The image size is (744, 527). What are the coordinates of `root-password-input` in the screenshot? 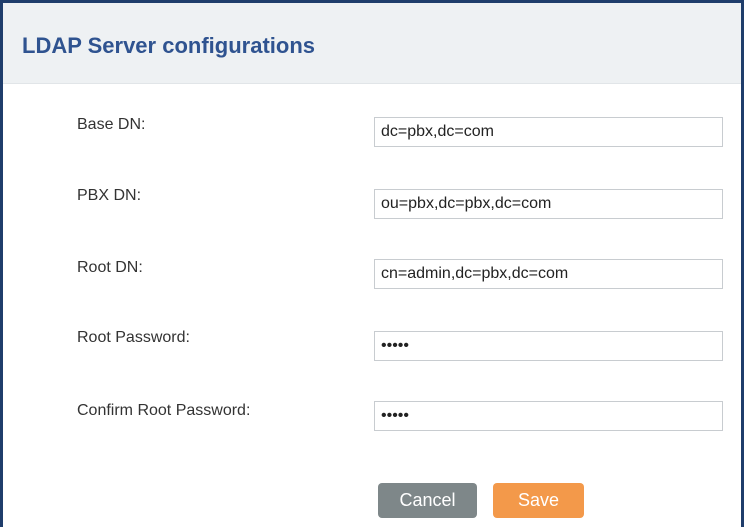 It's located at (548, 346).